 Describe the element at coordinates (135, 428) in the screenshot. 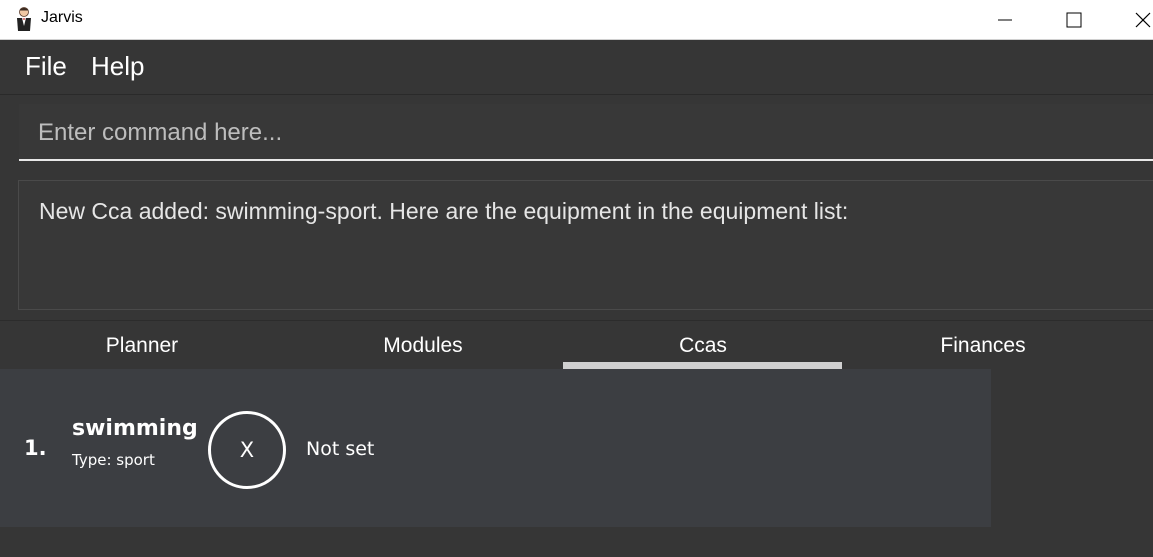

I see `cca-name: swimming` at that location.